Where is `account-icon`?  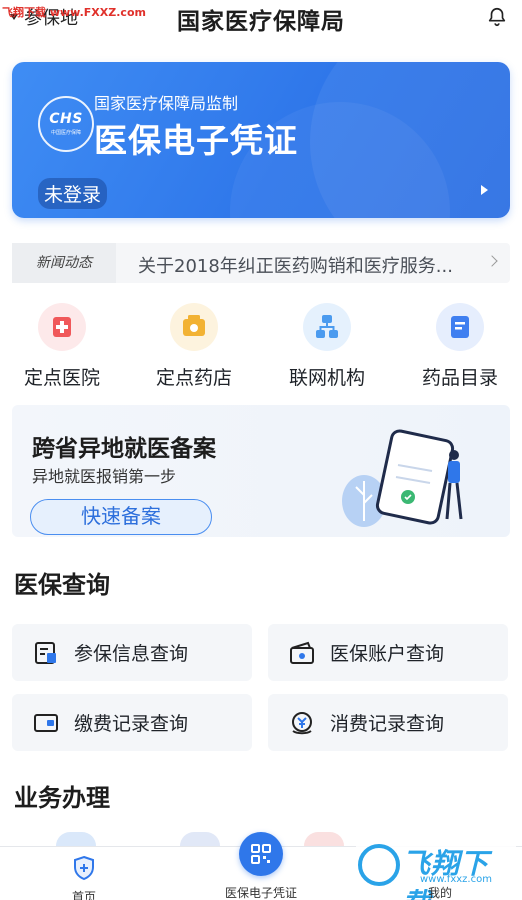
account-icon is located at coordinates (302, 652).